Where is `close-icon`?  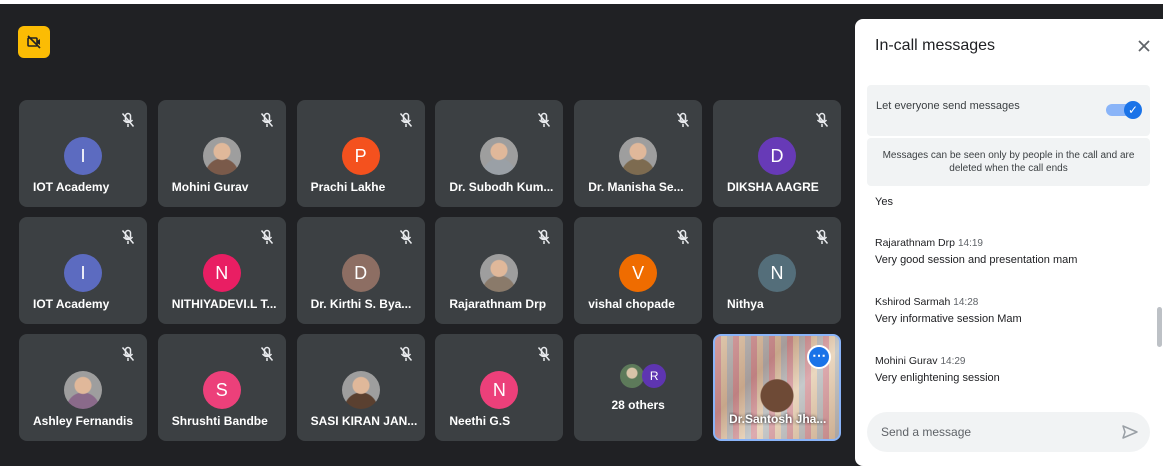
close-icon is located at coordinates (1144, 46).